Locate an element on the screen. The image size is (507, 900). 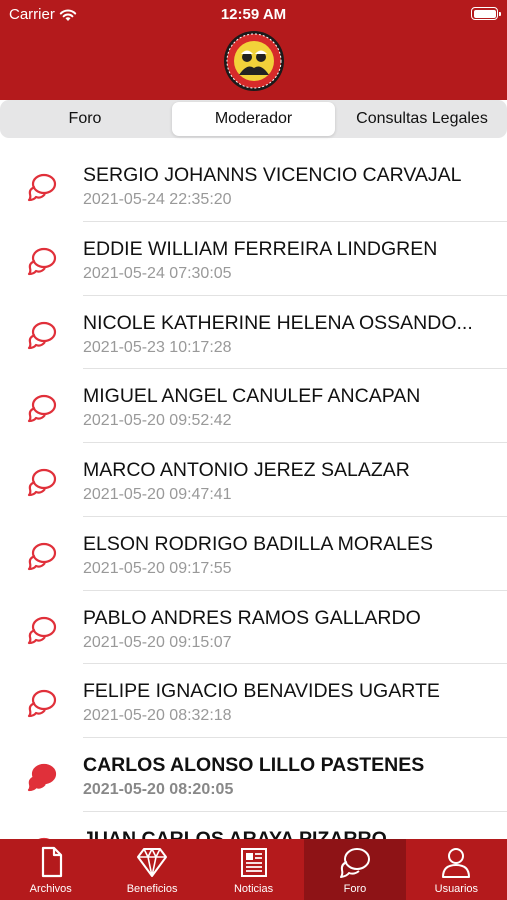
segment-consultas-legales: Consultas Legales is located at coordinates (422, 119).